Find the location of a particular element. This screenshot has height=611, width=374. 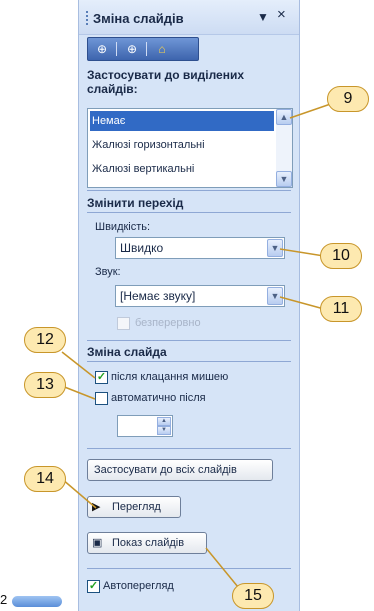

time-spinner: ▲ ▼ is located at coordinates (164, 426).